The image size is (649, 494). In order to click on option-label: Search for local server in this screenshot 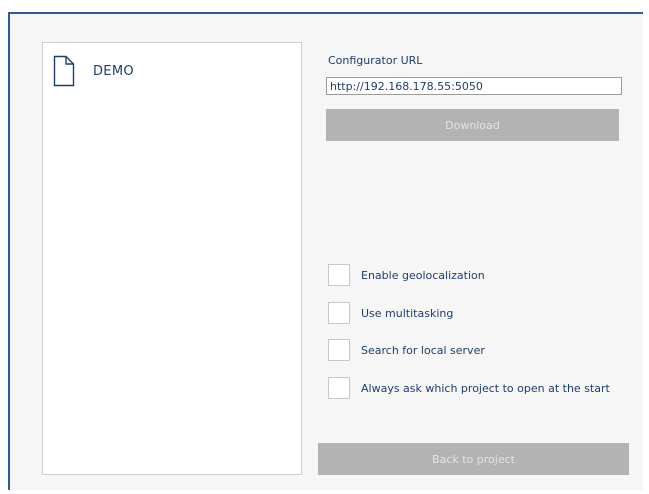, I will do `click(423, 350)`.